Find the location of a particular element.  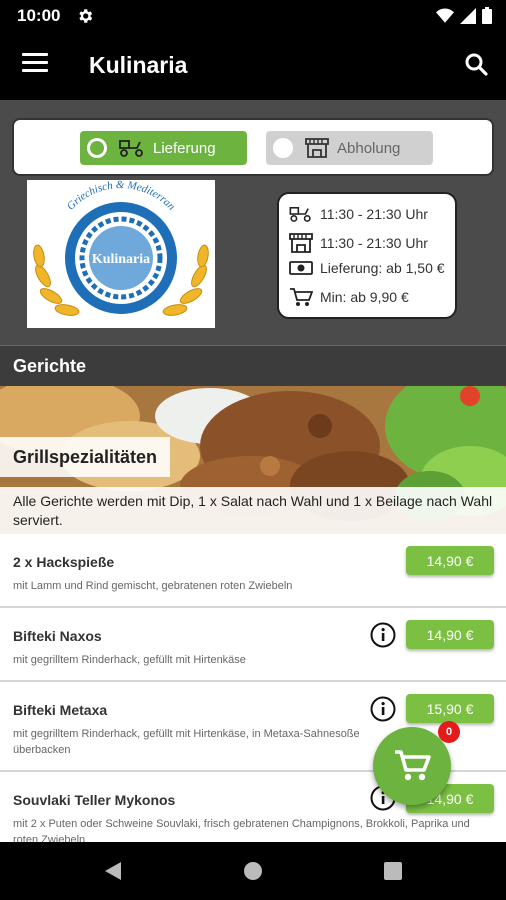

battery-icon is located at coordinates (487, 18).